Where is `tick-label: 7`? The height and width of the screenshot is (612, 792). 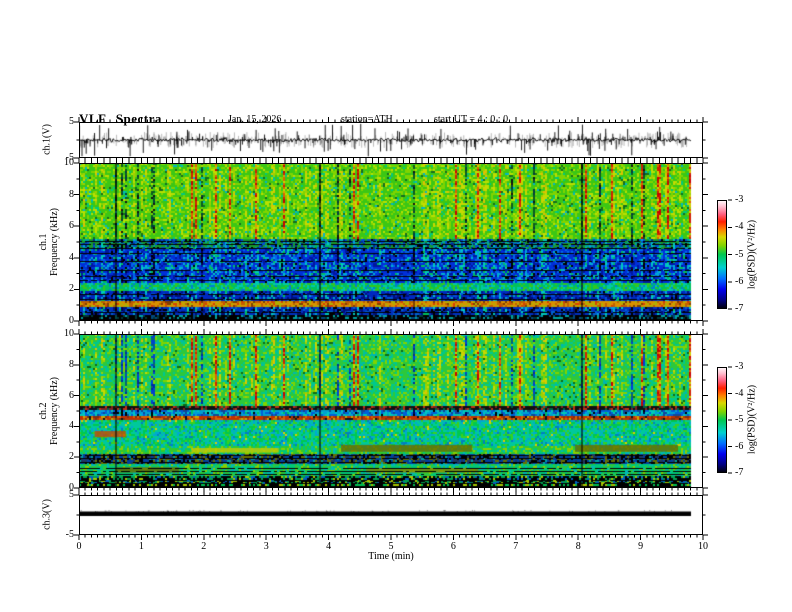 tick-label: 7 is located at coordinates (516, 546).